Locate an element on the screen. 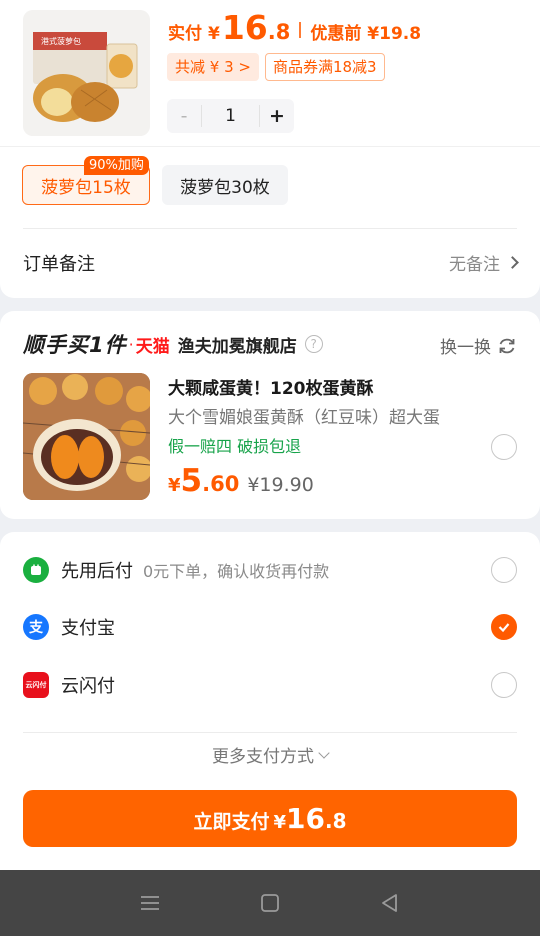  guarantee-text: 假一赔四 破损包退 is located at coordinates (235, 446).